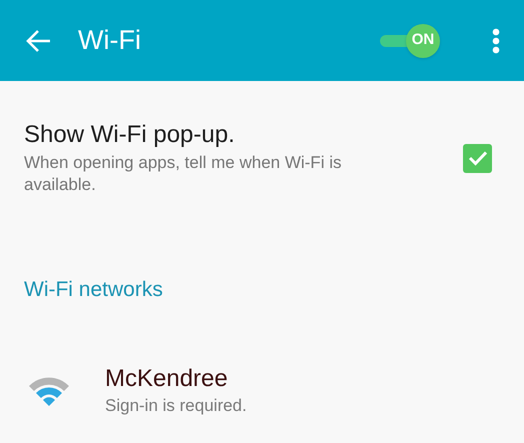 This screenshot has width=524, height=443. I want to click on setting-title: Show Wi-Fi pop-up., so click(130, 135).